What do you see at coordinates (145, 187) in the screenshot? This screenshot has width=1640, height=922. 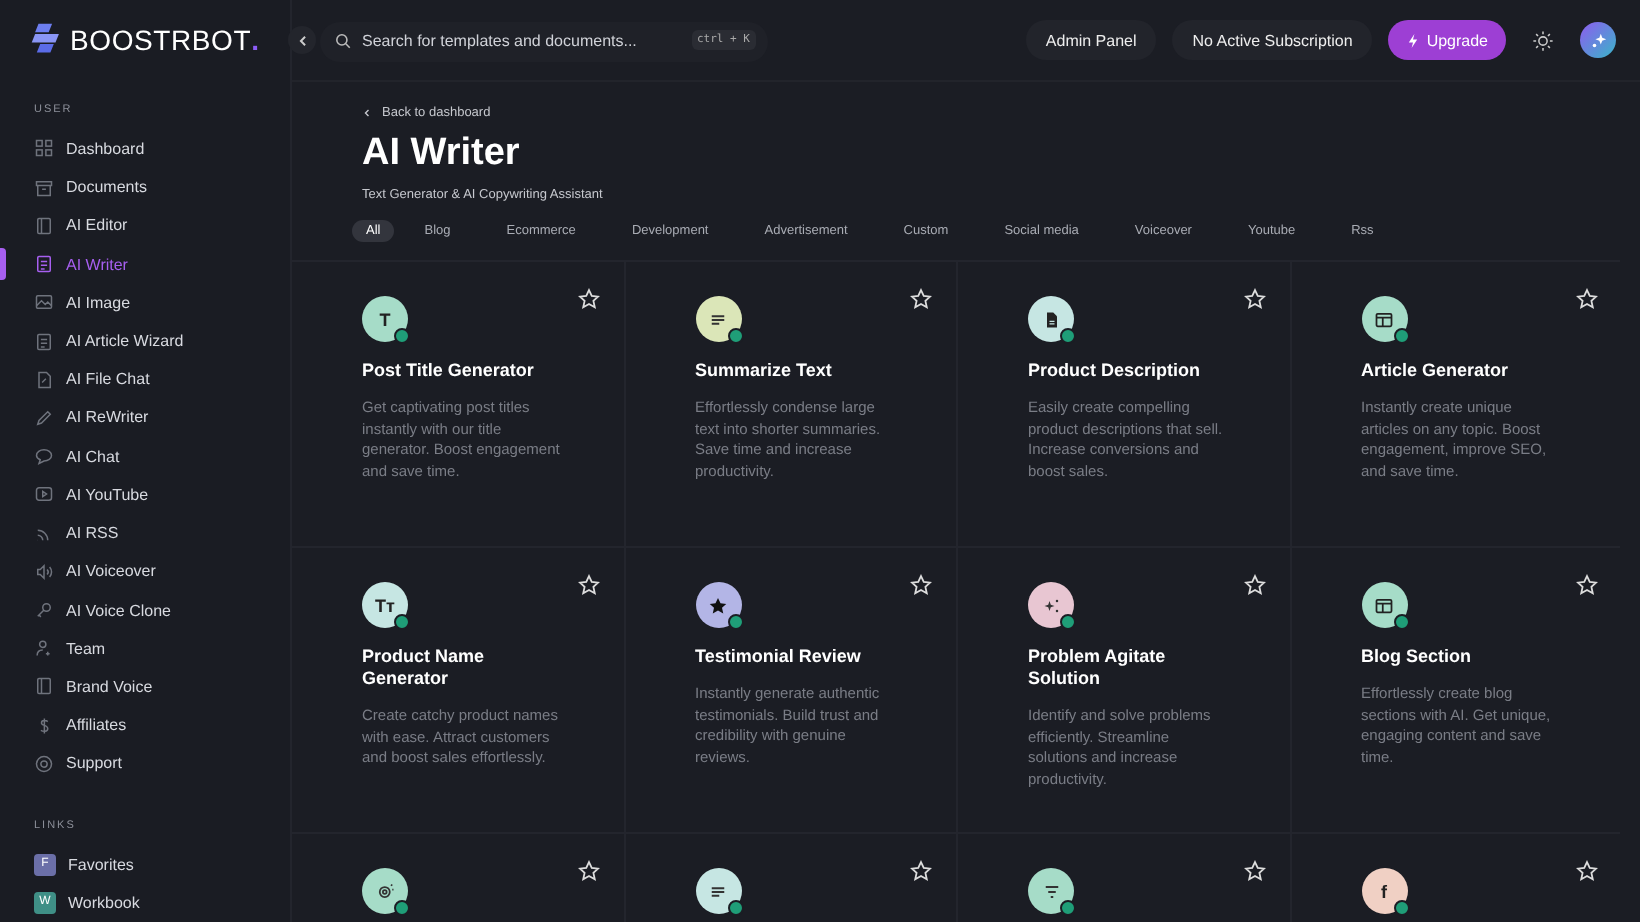 I see `sidebar-item: Documents` at bounding box center [145, 187].